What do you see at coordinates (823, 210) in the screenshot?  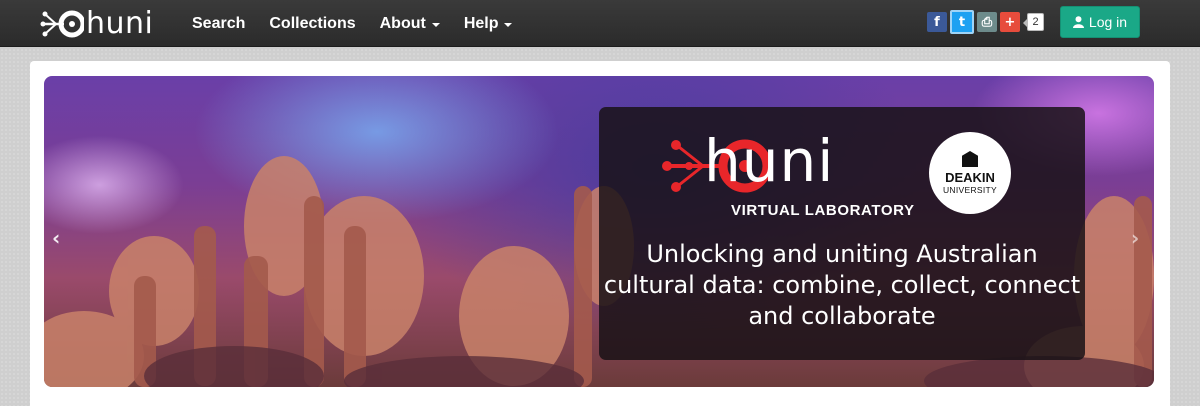 I see `caption-subtitle: VIRTUAL LABORATORY` at bounding box center [823, 210].